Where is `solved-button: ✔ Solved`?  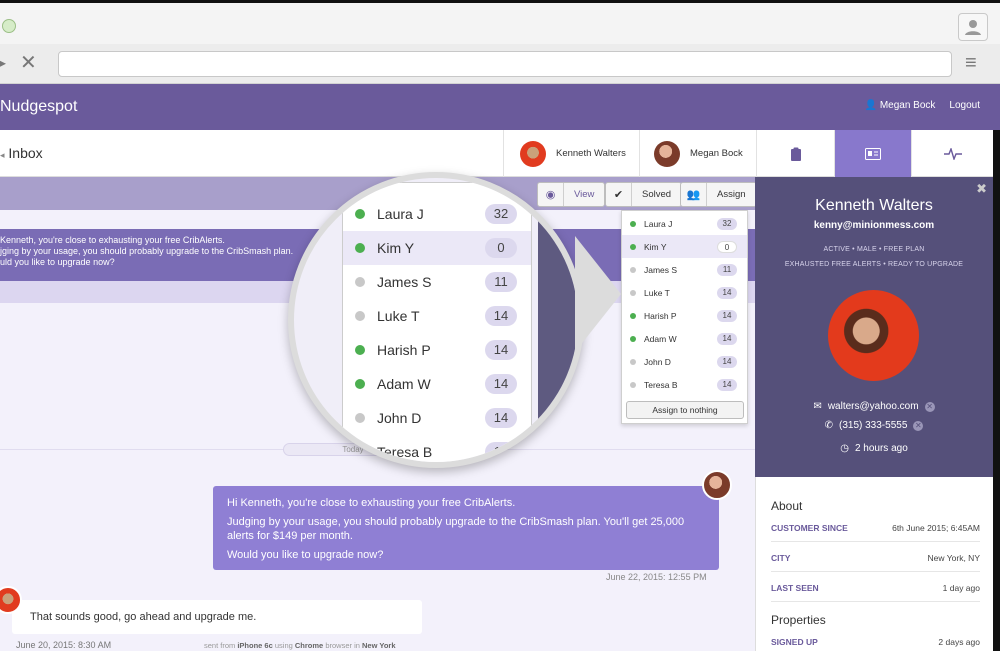
solved-button: ✔ Solved is located at coordinates (644, 194).